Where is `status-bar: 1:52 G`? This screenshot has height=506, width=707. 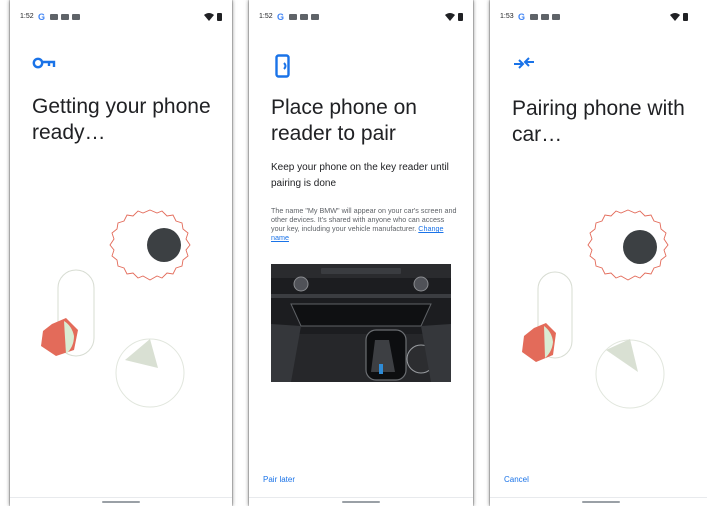
status-bar: 1:52 G is located at coordinates (362, 18).